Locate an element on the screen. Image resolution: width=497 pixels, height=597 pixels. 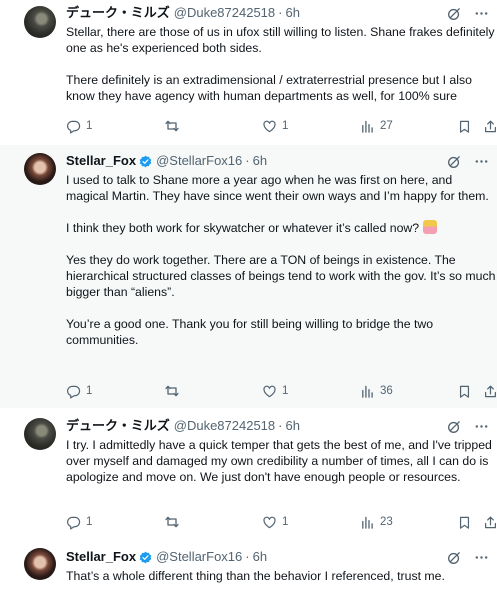
shrug-emoji-icon is located at coordinates (429, 227).